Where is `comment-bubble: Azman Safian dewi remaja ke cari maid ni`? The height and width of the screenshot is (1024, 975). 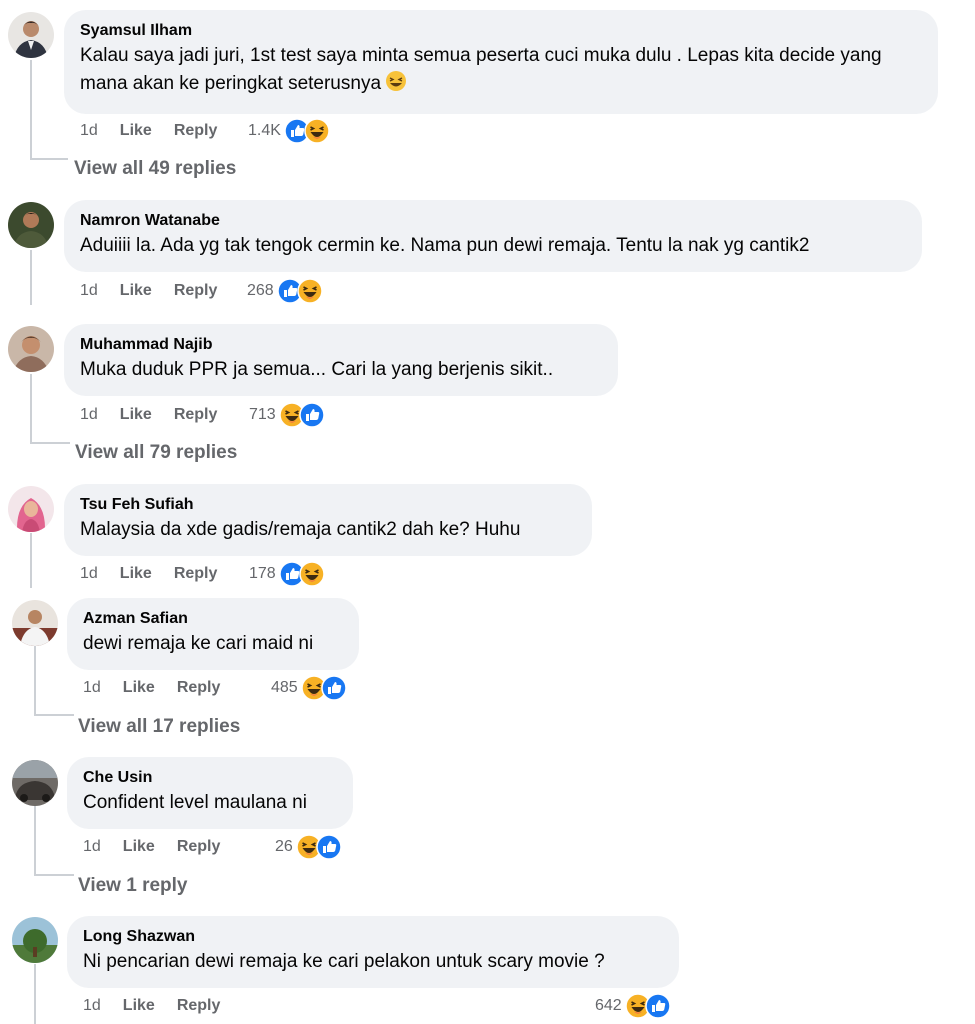
comment-bubble: Azman Safian dewi remaja ke cari maid ni is located at coordinates (213, 634).